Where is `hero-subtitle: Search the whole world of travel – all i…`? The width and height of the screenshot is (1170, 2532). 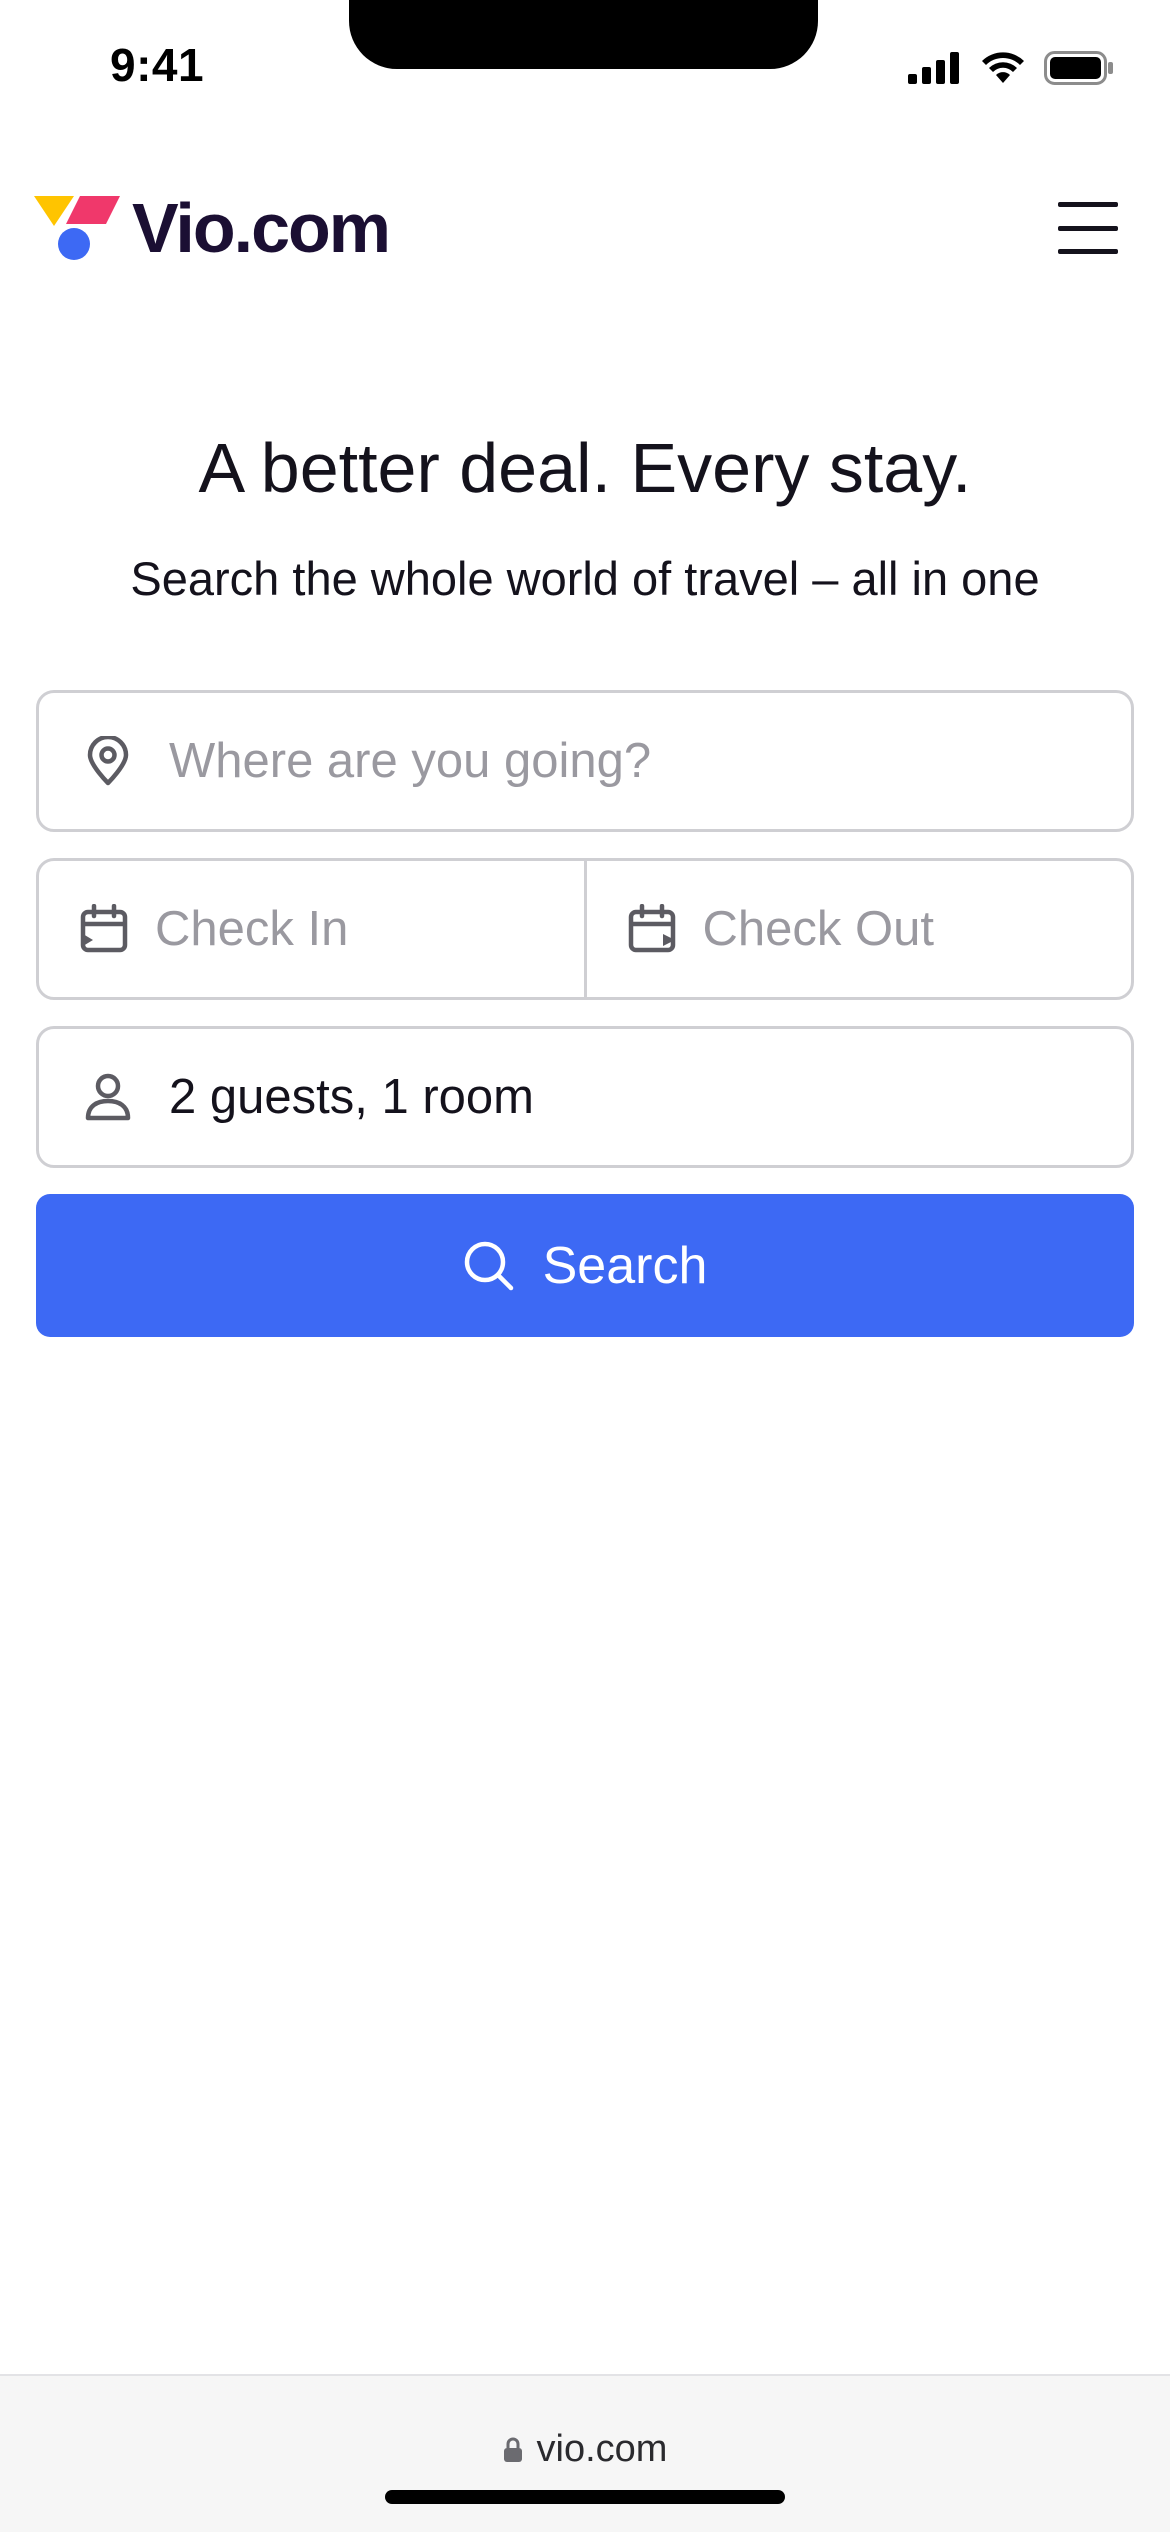
hero-subtitle: Search the whole world of travel – all i… is located at coordinates (585, 578).